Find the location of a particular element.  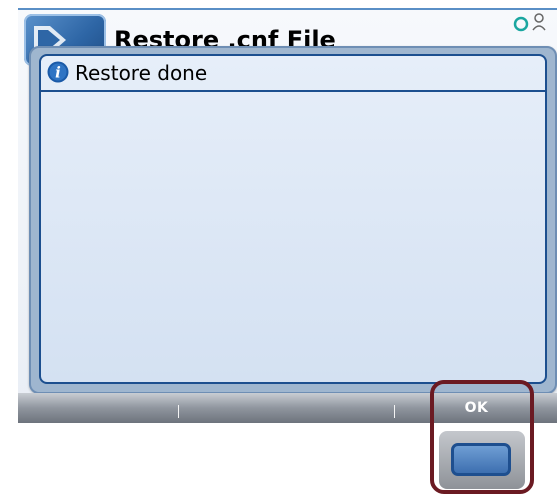

network-status-icon is located at coordinates (529, 22).